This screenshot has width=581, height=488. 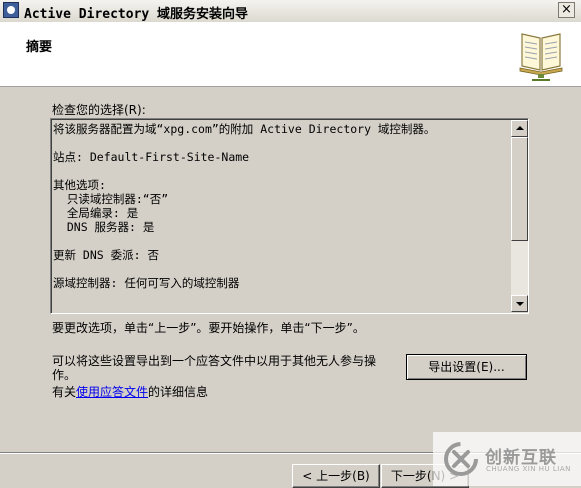 What do you see at coordinates (519, 189) in the screenshot?
I see `scroll-thumb` at bounding box center [519, 189].